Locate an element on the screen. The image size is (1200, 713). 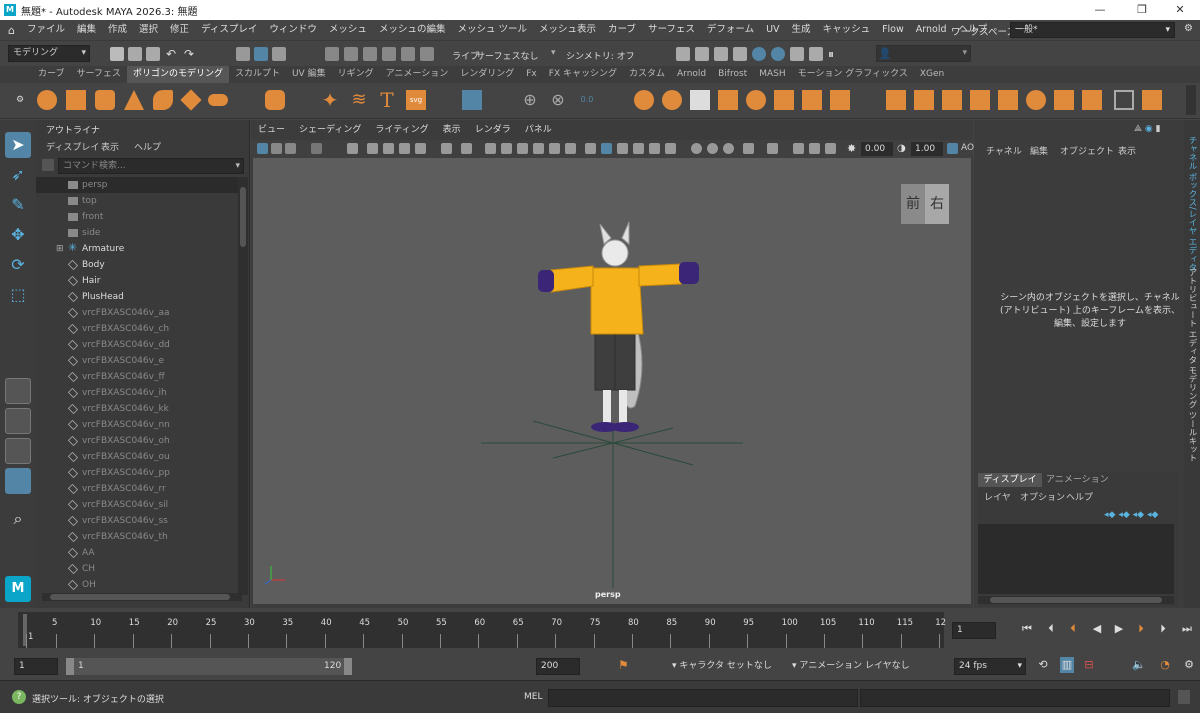
resolution-gate-icon is located at coordinates (388, 148).